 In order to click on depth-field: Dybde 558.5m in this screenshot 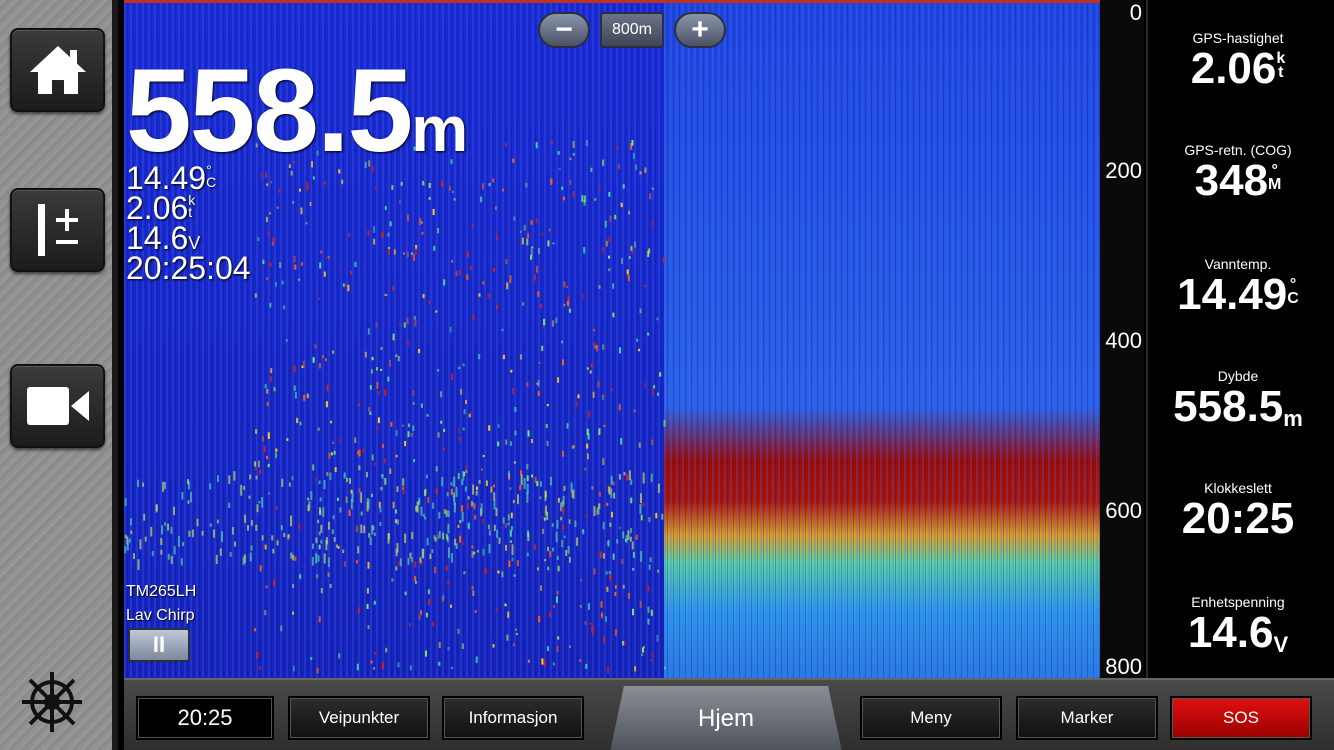, I will do `click(1238, 399)`.